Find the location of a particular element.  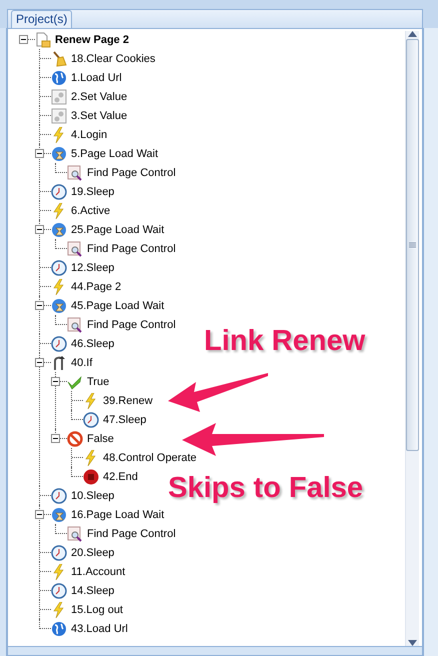

tree-item: 46.Sleep is located at coordinates (92, 344).